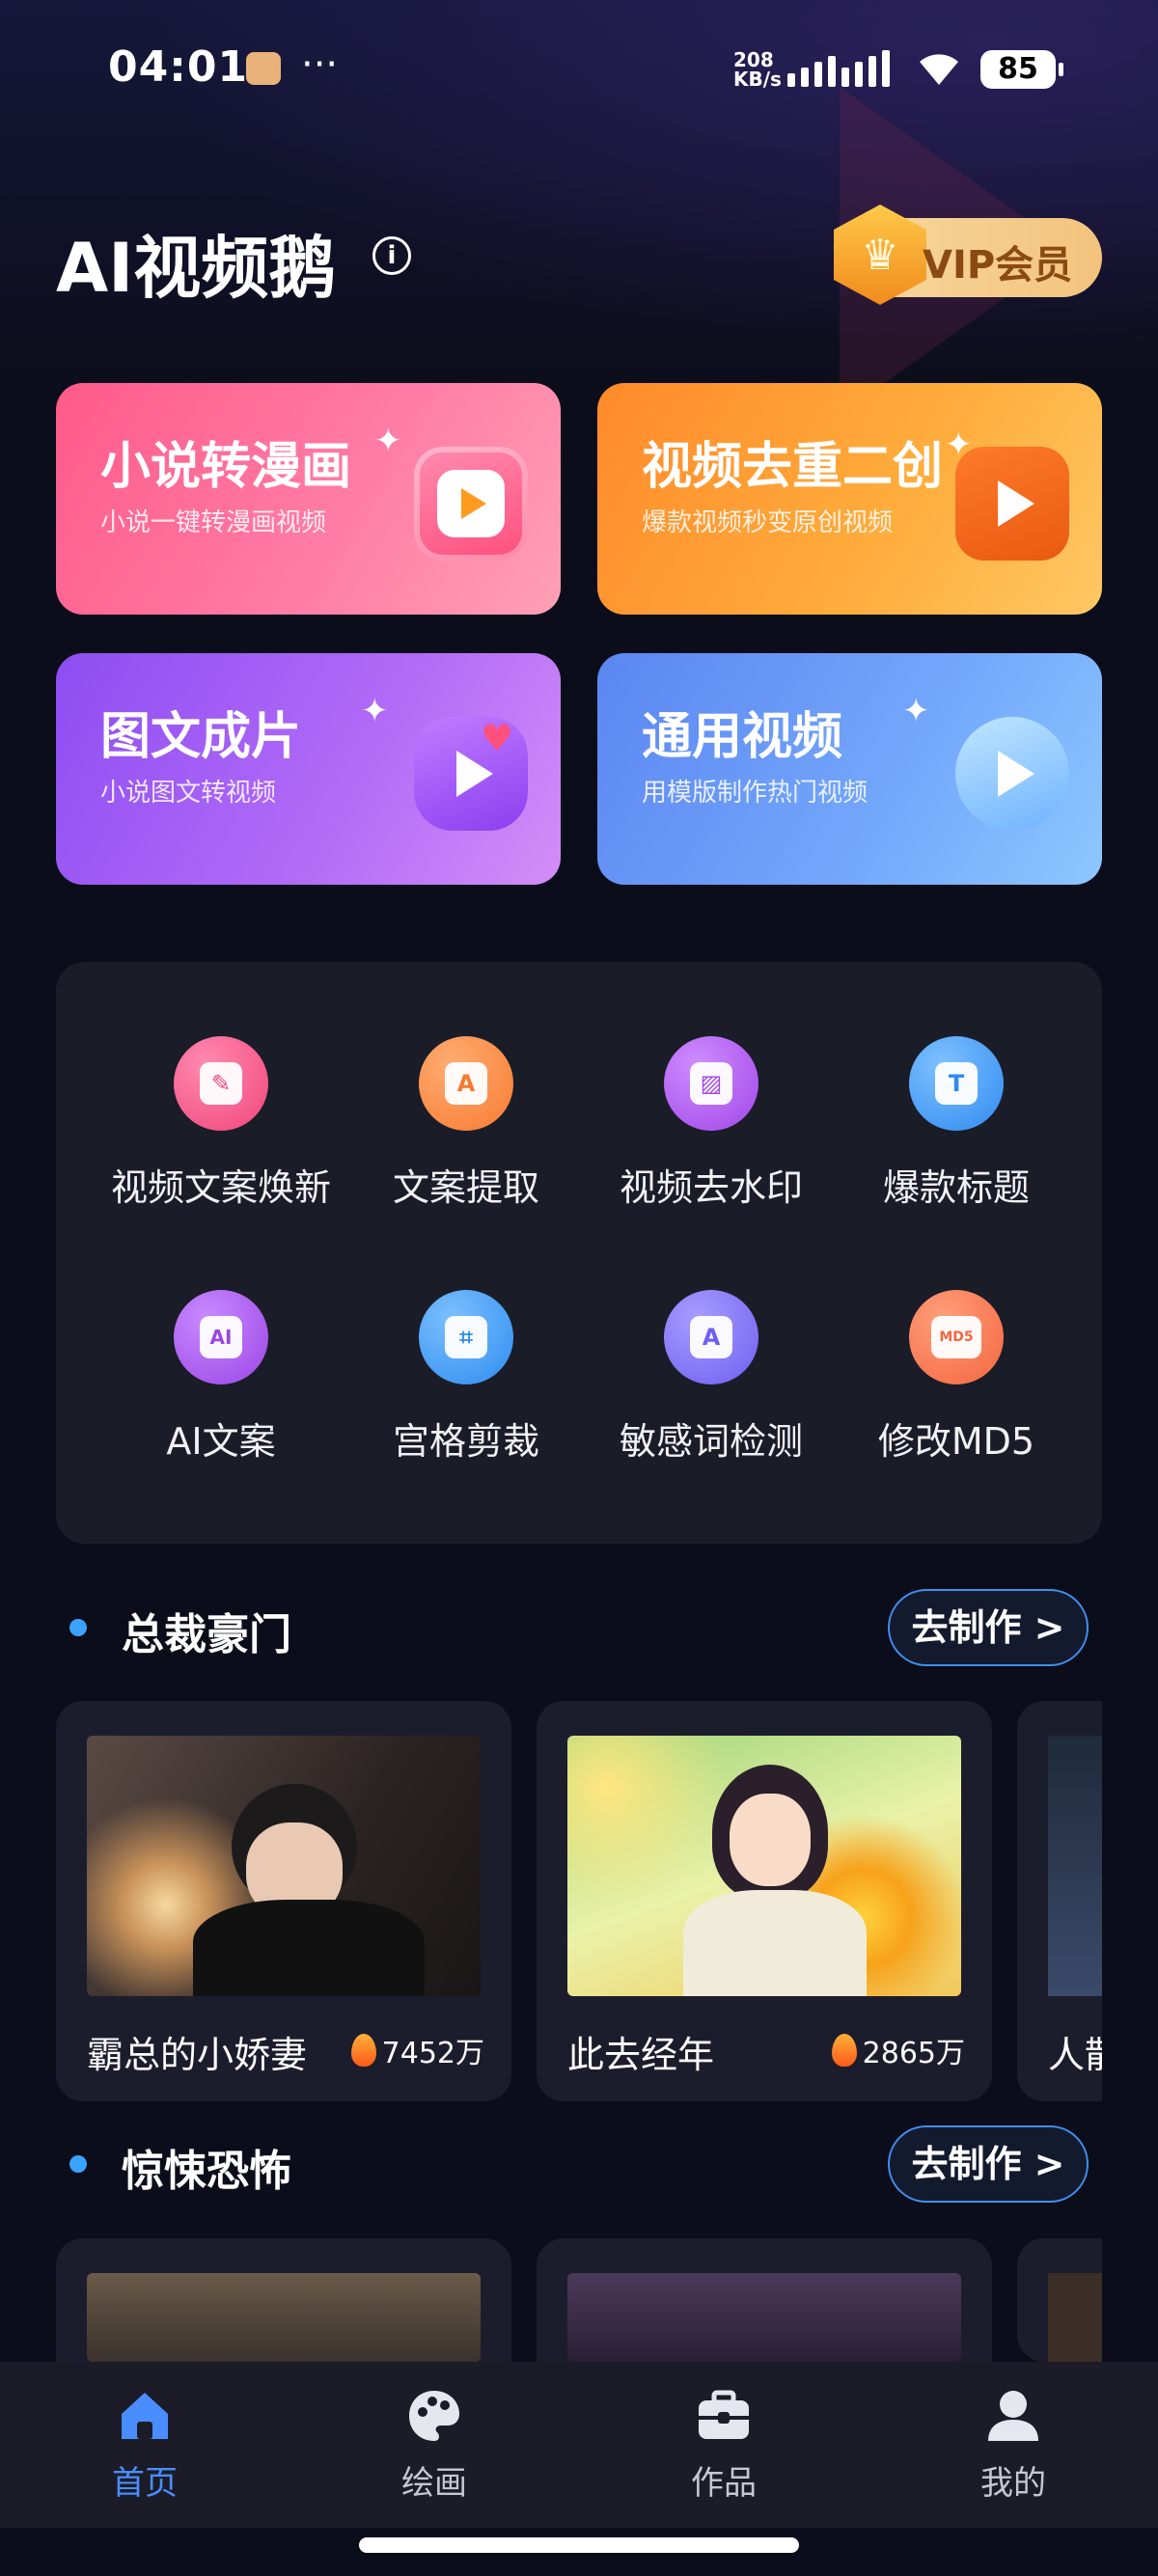 The height and width of the screenshot is (2576, 1158). Describe the element at coordinates (1013, 2416) in the screenshot. I see `user-icon` at that location.